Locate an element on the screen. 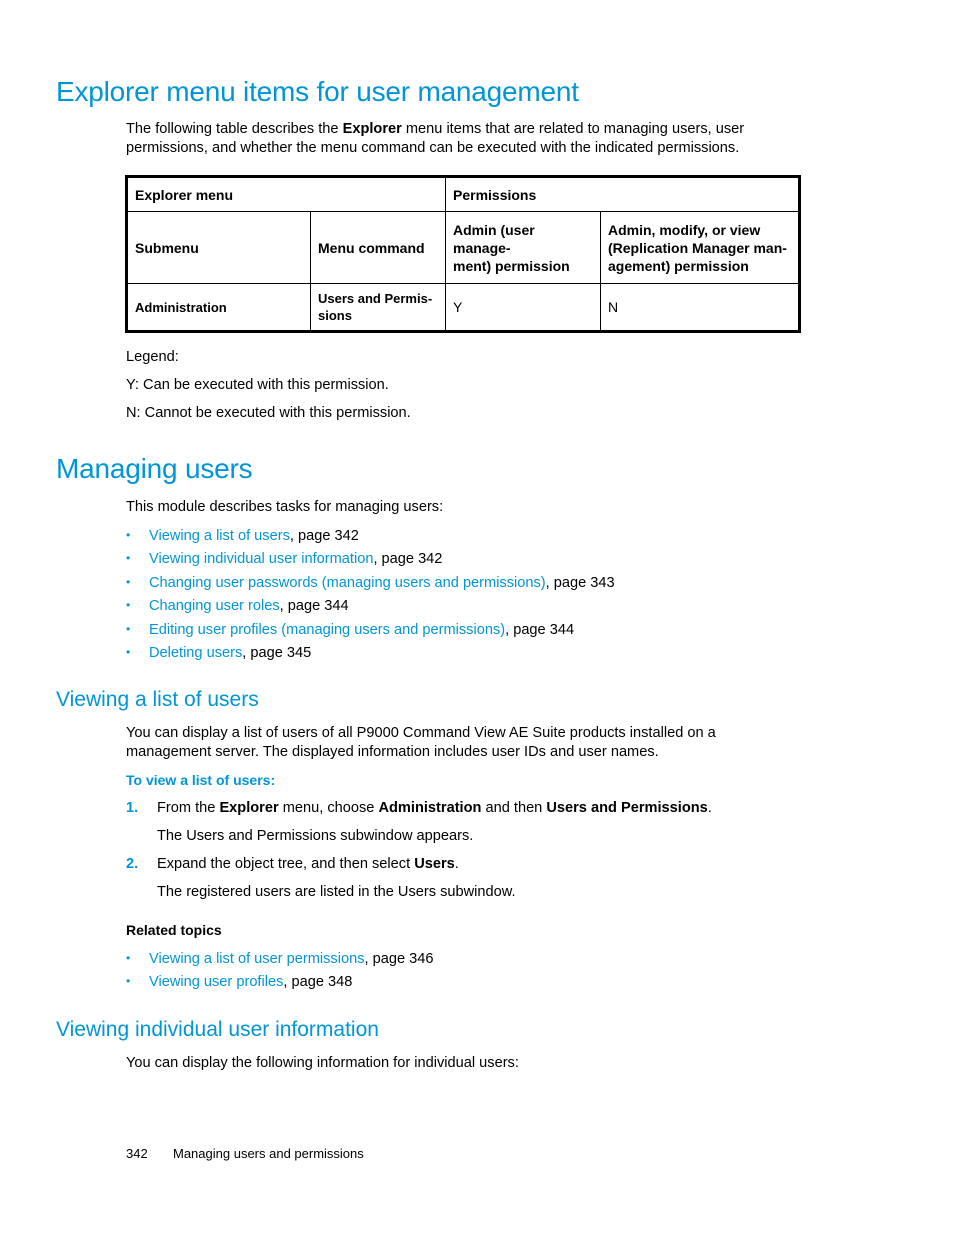  header-submenu: Submenu is located at coordinates (218, 247).